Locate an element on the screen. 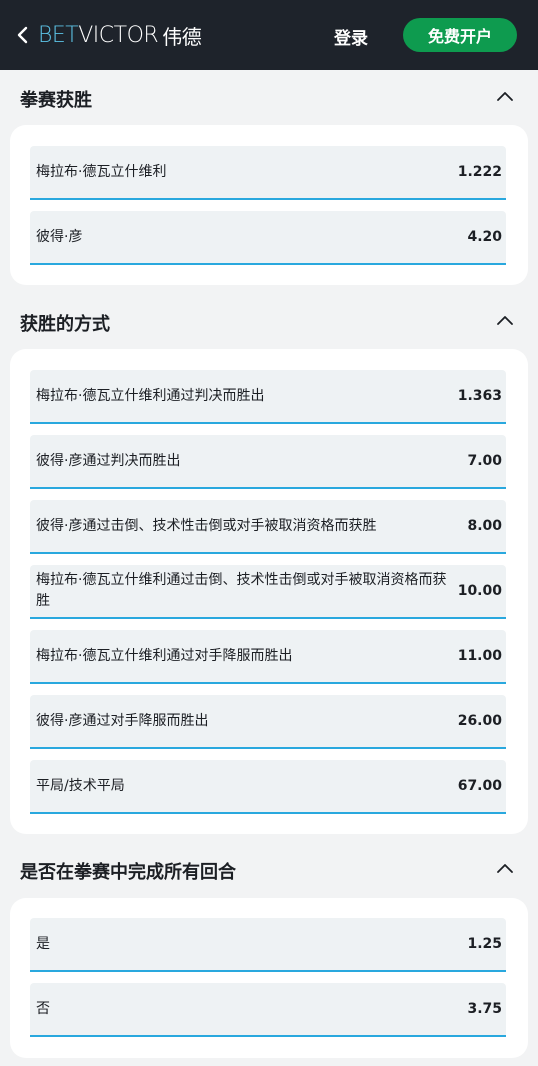 This screenshot has height=1066, width=538. selection-name: 梅拉布·德瓦立什维利 is located at coordinates (101, 171).